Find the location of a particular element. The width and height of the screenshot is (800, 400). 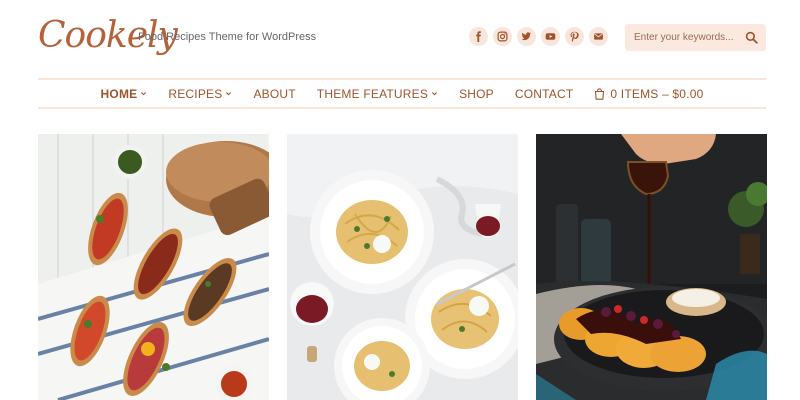

search-icon is located at coordinates (751, 37).